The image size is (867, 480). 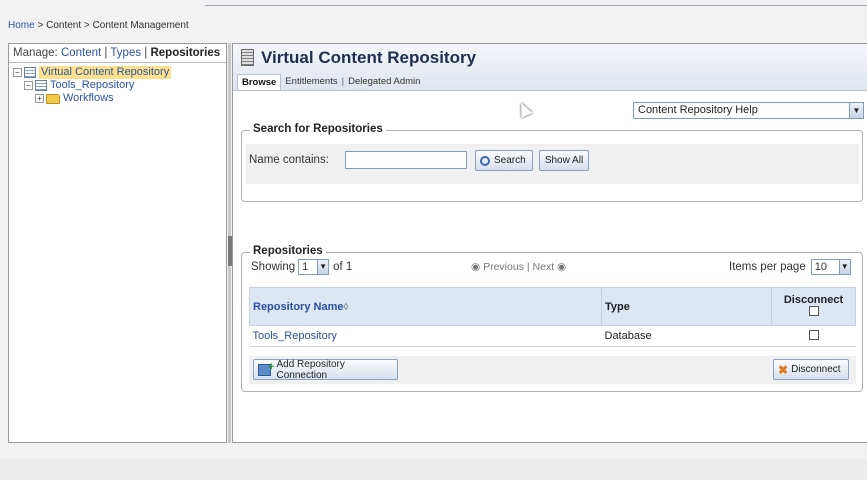 What do you see at coordinates (686, 306) in the screenshot?
I see `column-header-type: Type` at bounding box center [686, 306].